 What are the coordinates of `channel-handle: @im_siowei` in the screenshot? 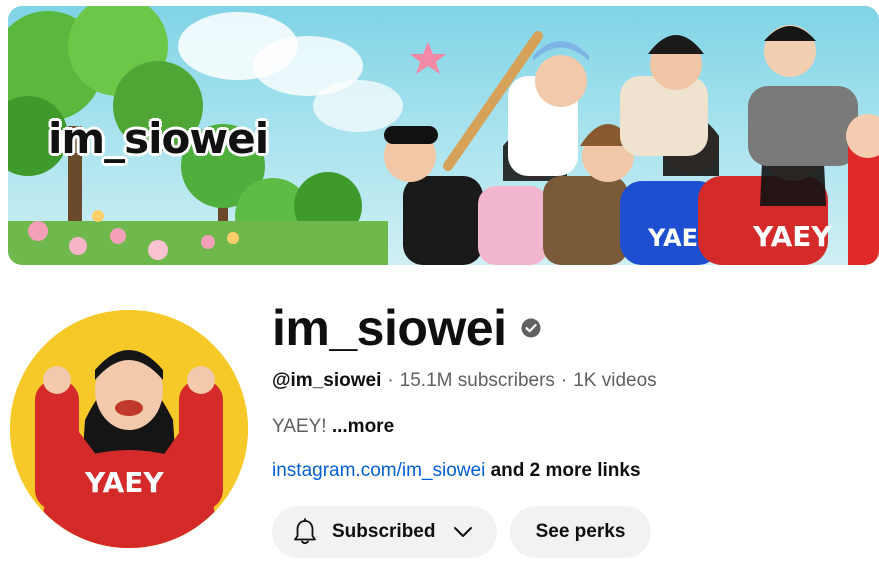 It's located at (327, 380).